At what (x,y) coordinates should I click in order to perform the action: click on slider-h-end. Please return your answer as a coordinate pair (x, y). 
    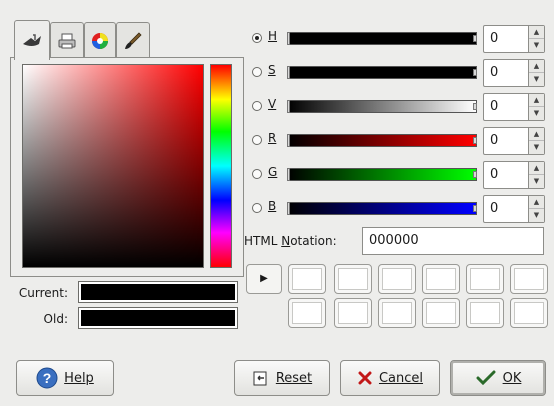
    Looking at the image, I should click on (475, 38).